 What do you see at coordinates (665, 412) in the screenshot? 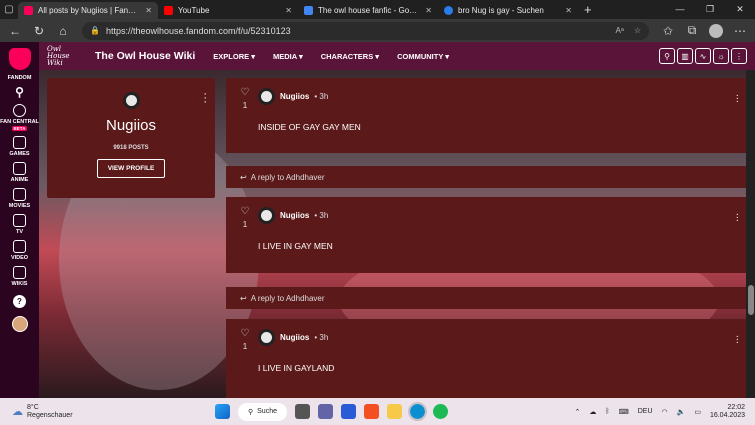
I see `wifi-icon: ◠` at bounding box center [665, 412].